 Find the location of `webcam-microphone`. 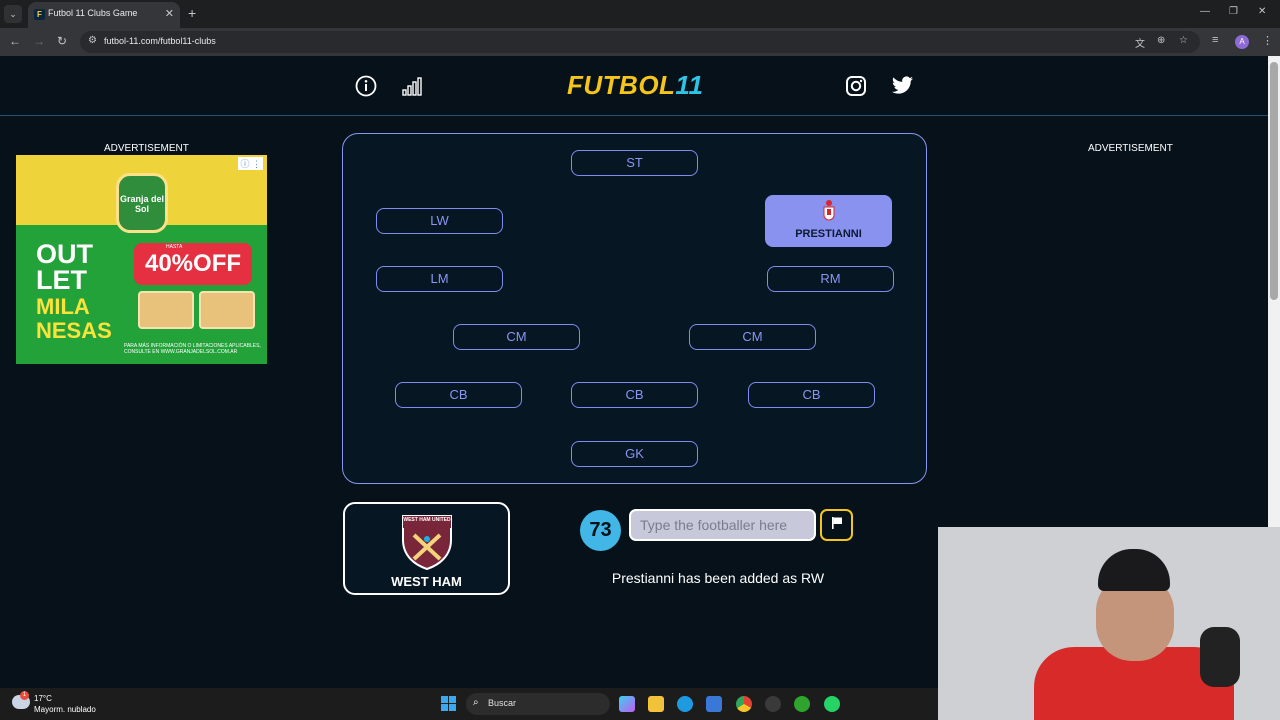

webcam-microphone is located at coordinates (1220, 657).